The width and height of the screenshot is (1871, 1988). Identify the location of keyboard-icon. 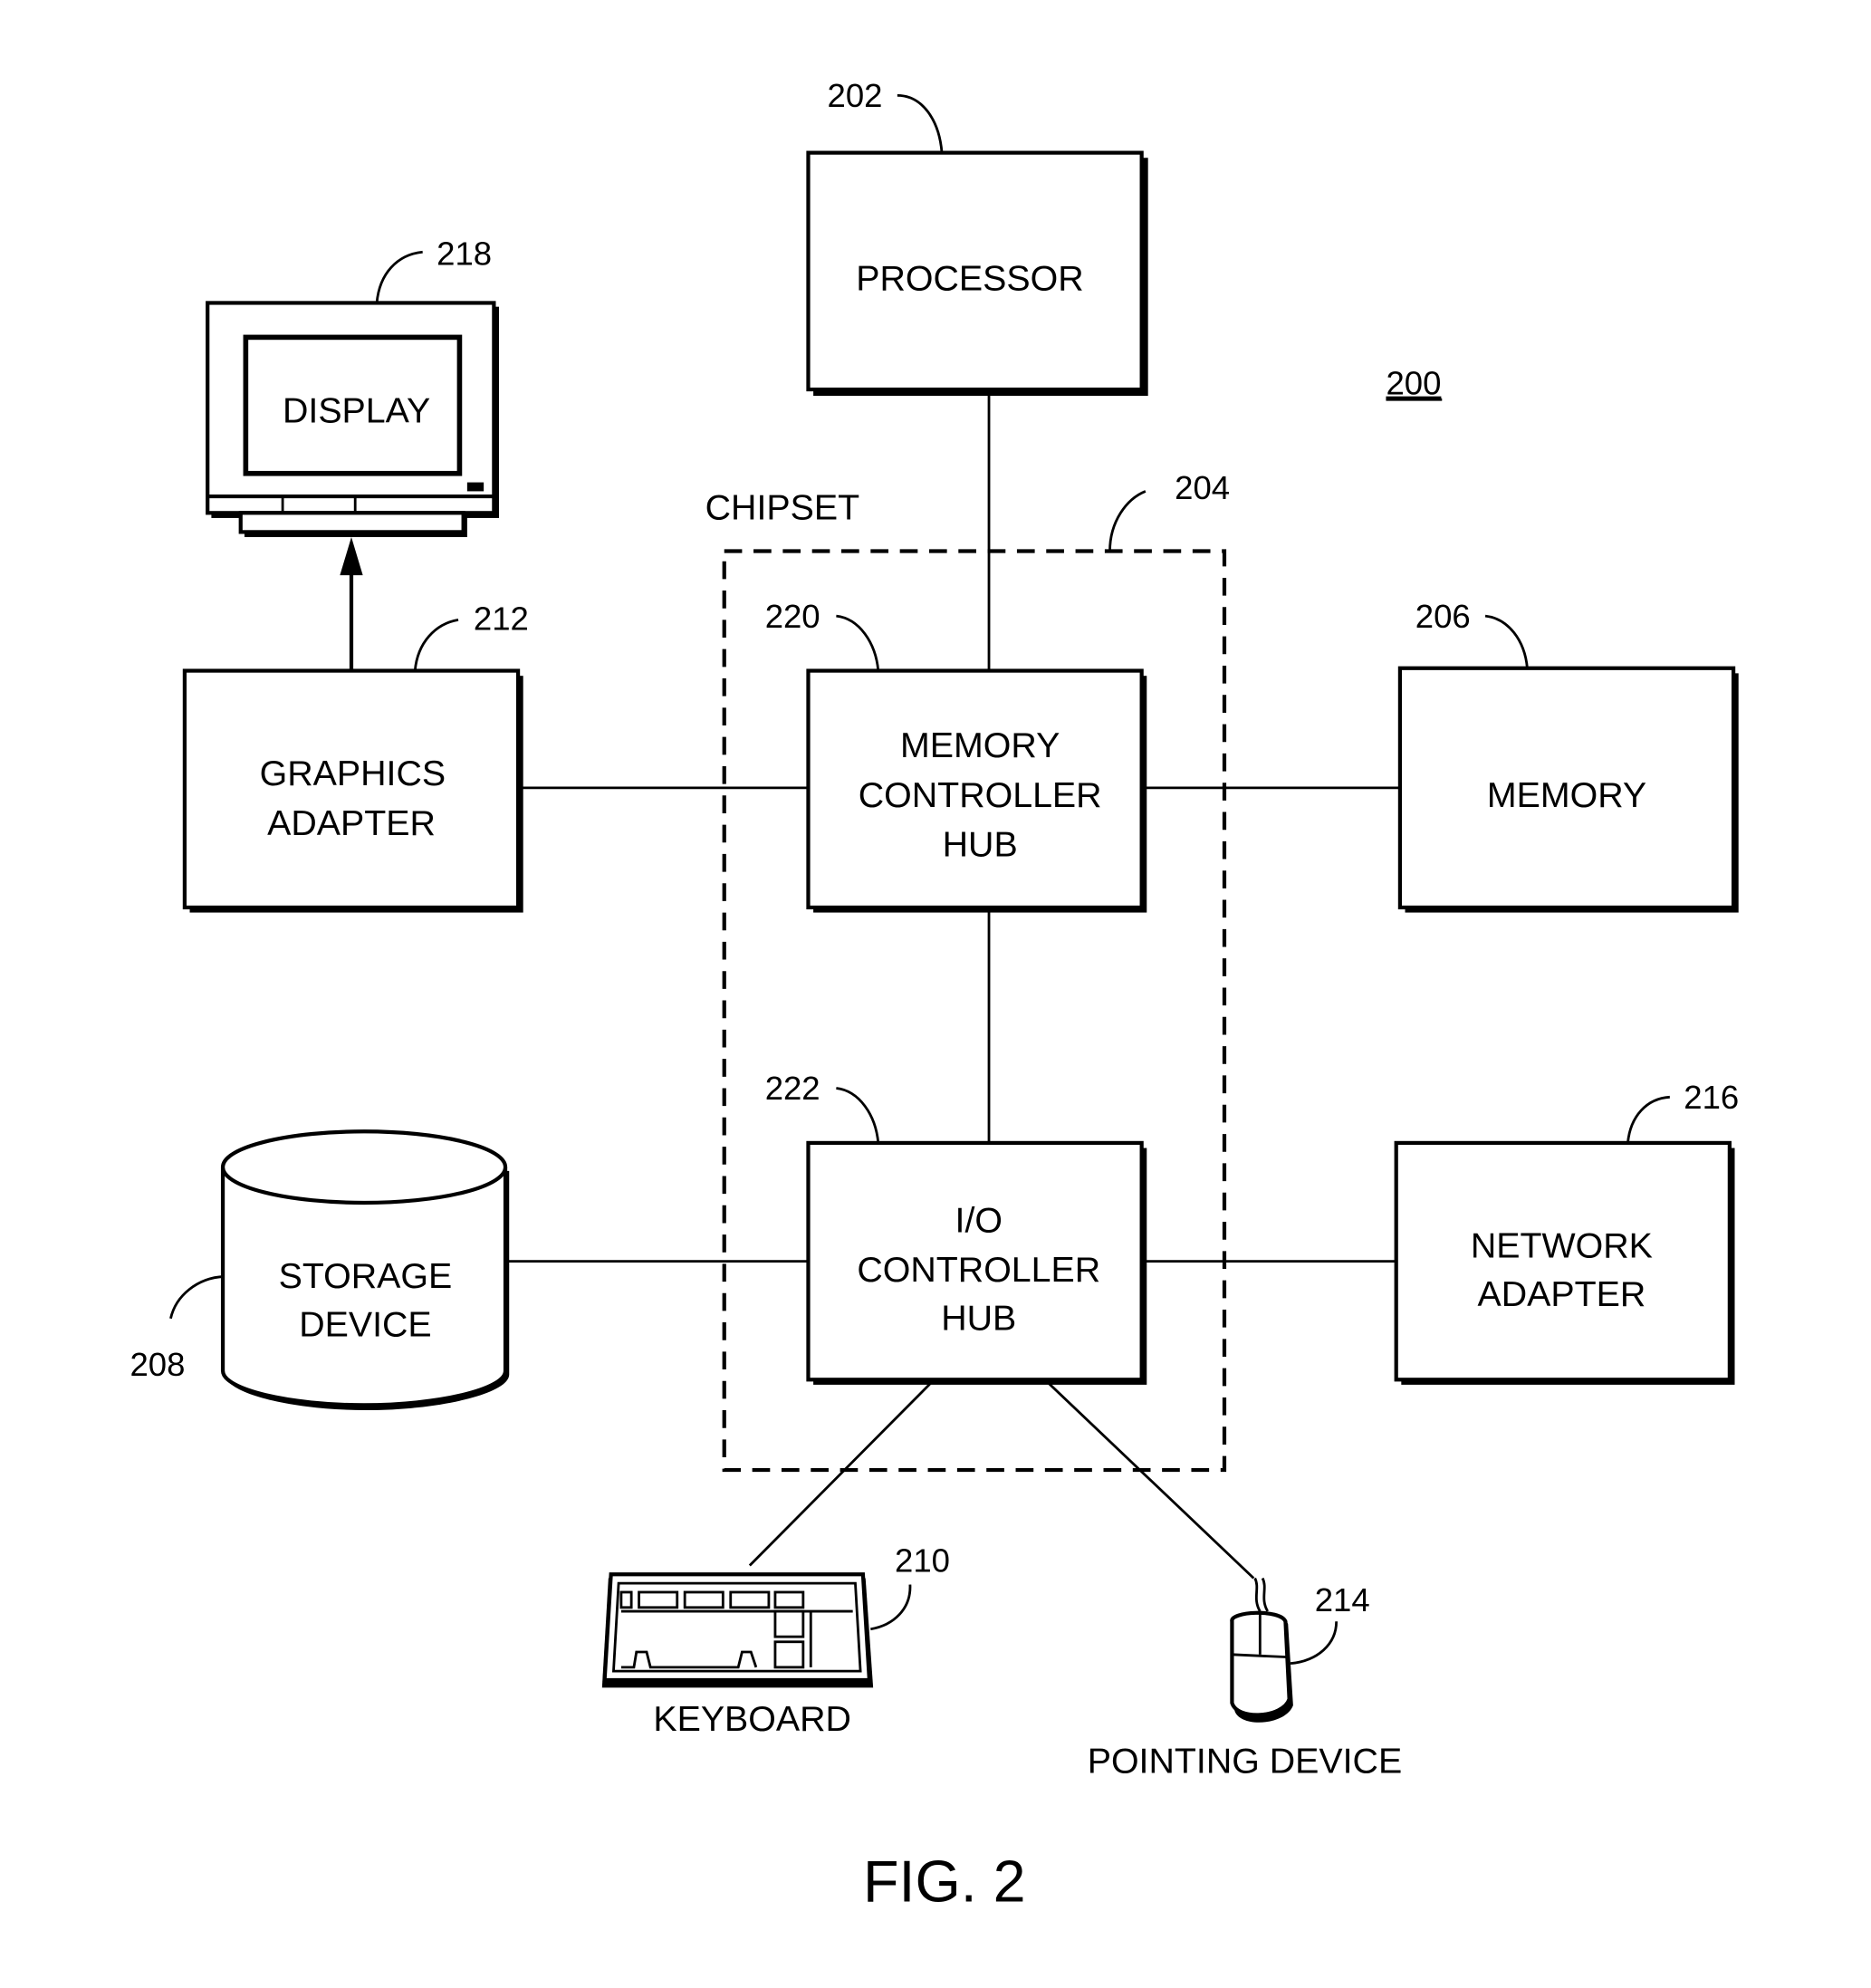
(737, 1630).